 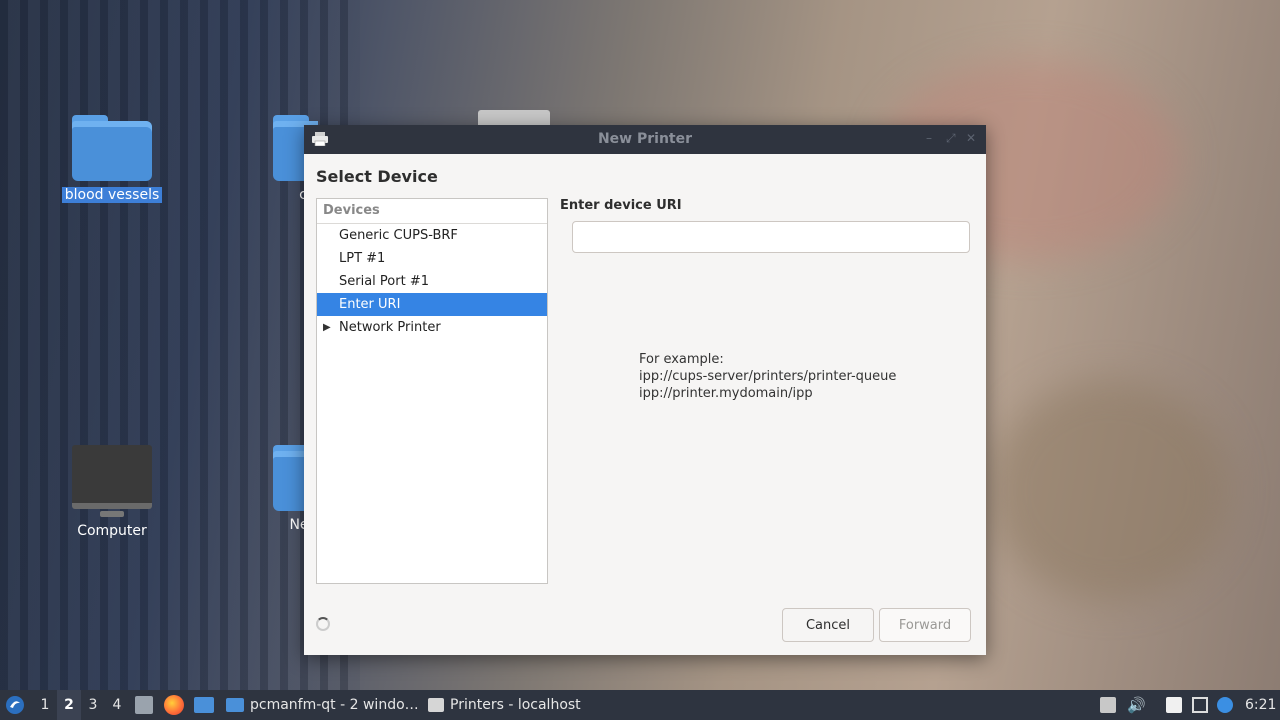 What do you see at coordinates (432, 211) in the screenshot?
I see `device-list-header: Devices` at bounding box center [432, 211].